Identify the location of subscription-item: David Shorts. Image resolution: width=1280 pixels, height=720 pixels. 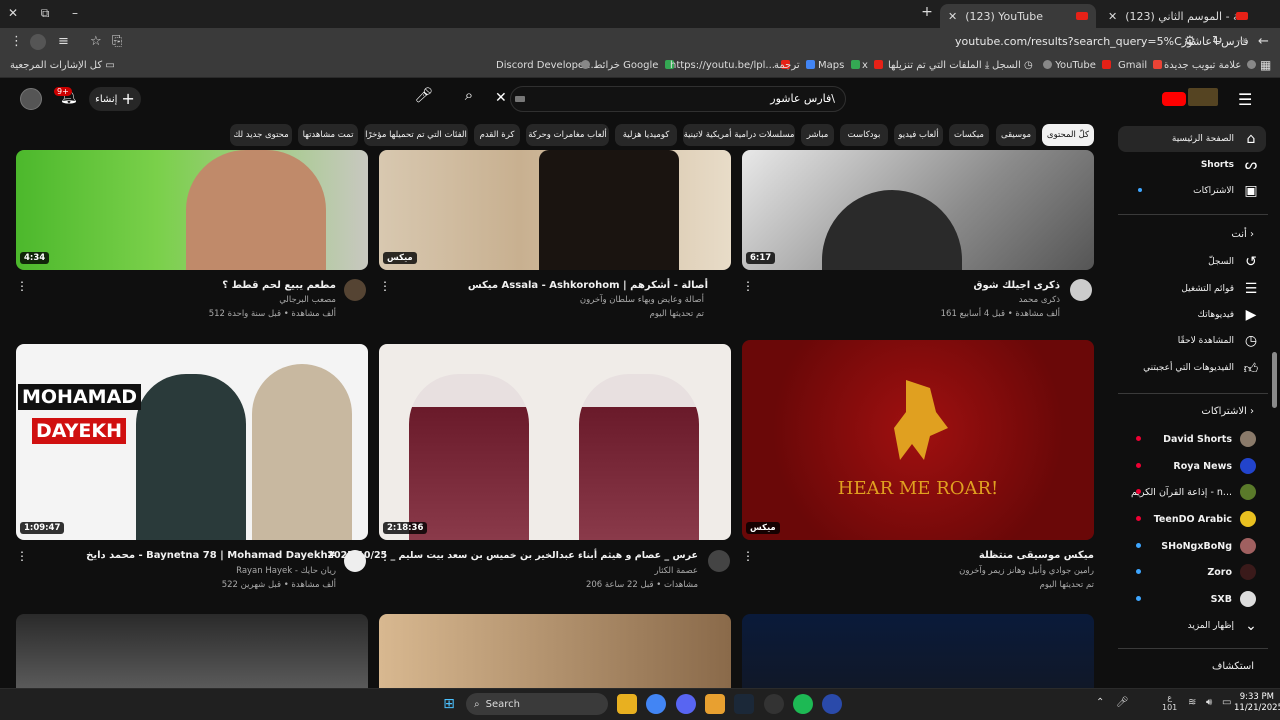
(1193, 439).